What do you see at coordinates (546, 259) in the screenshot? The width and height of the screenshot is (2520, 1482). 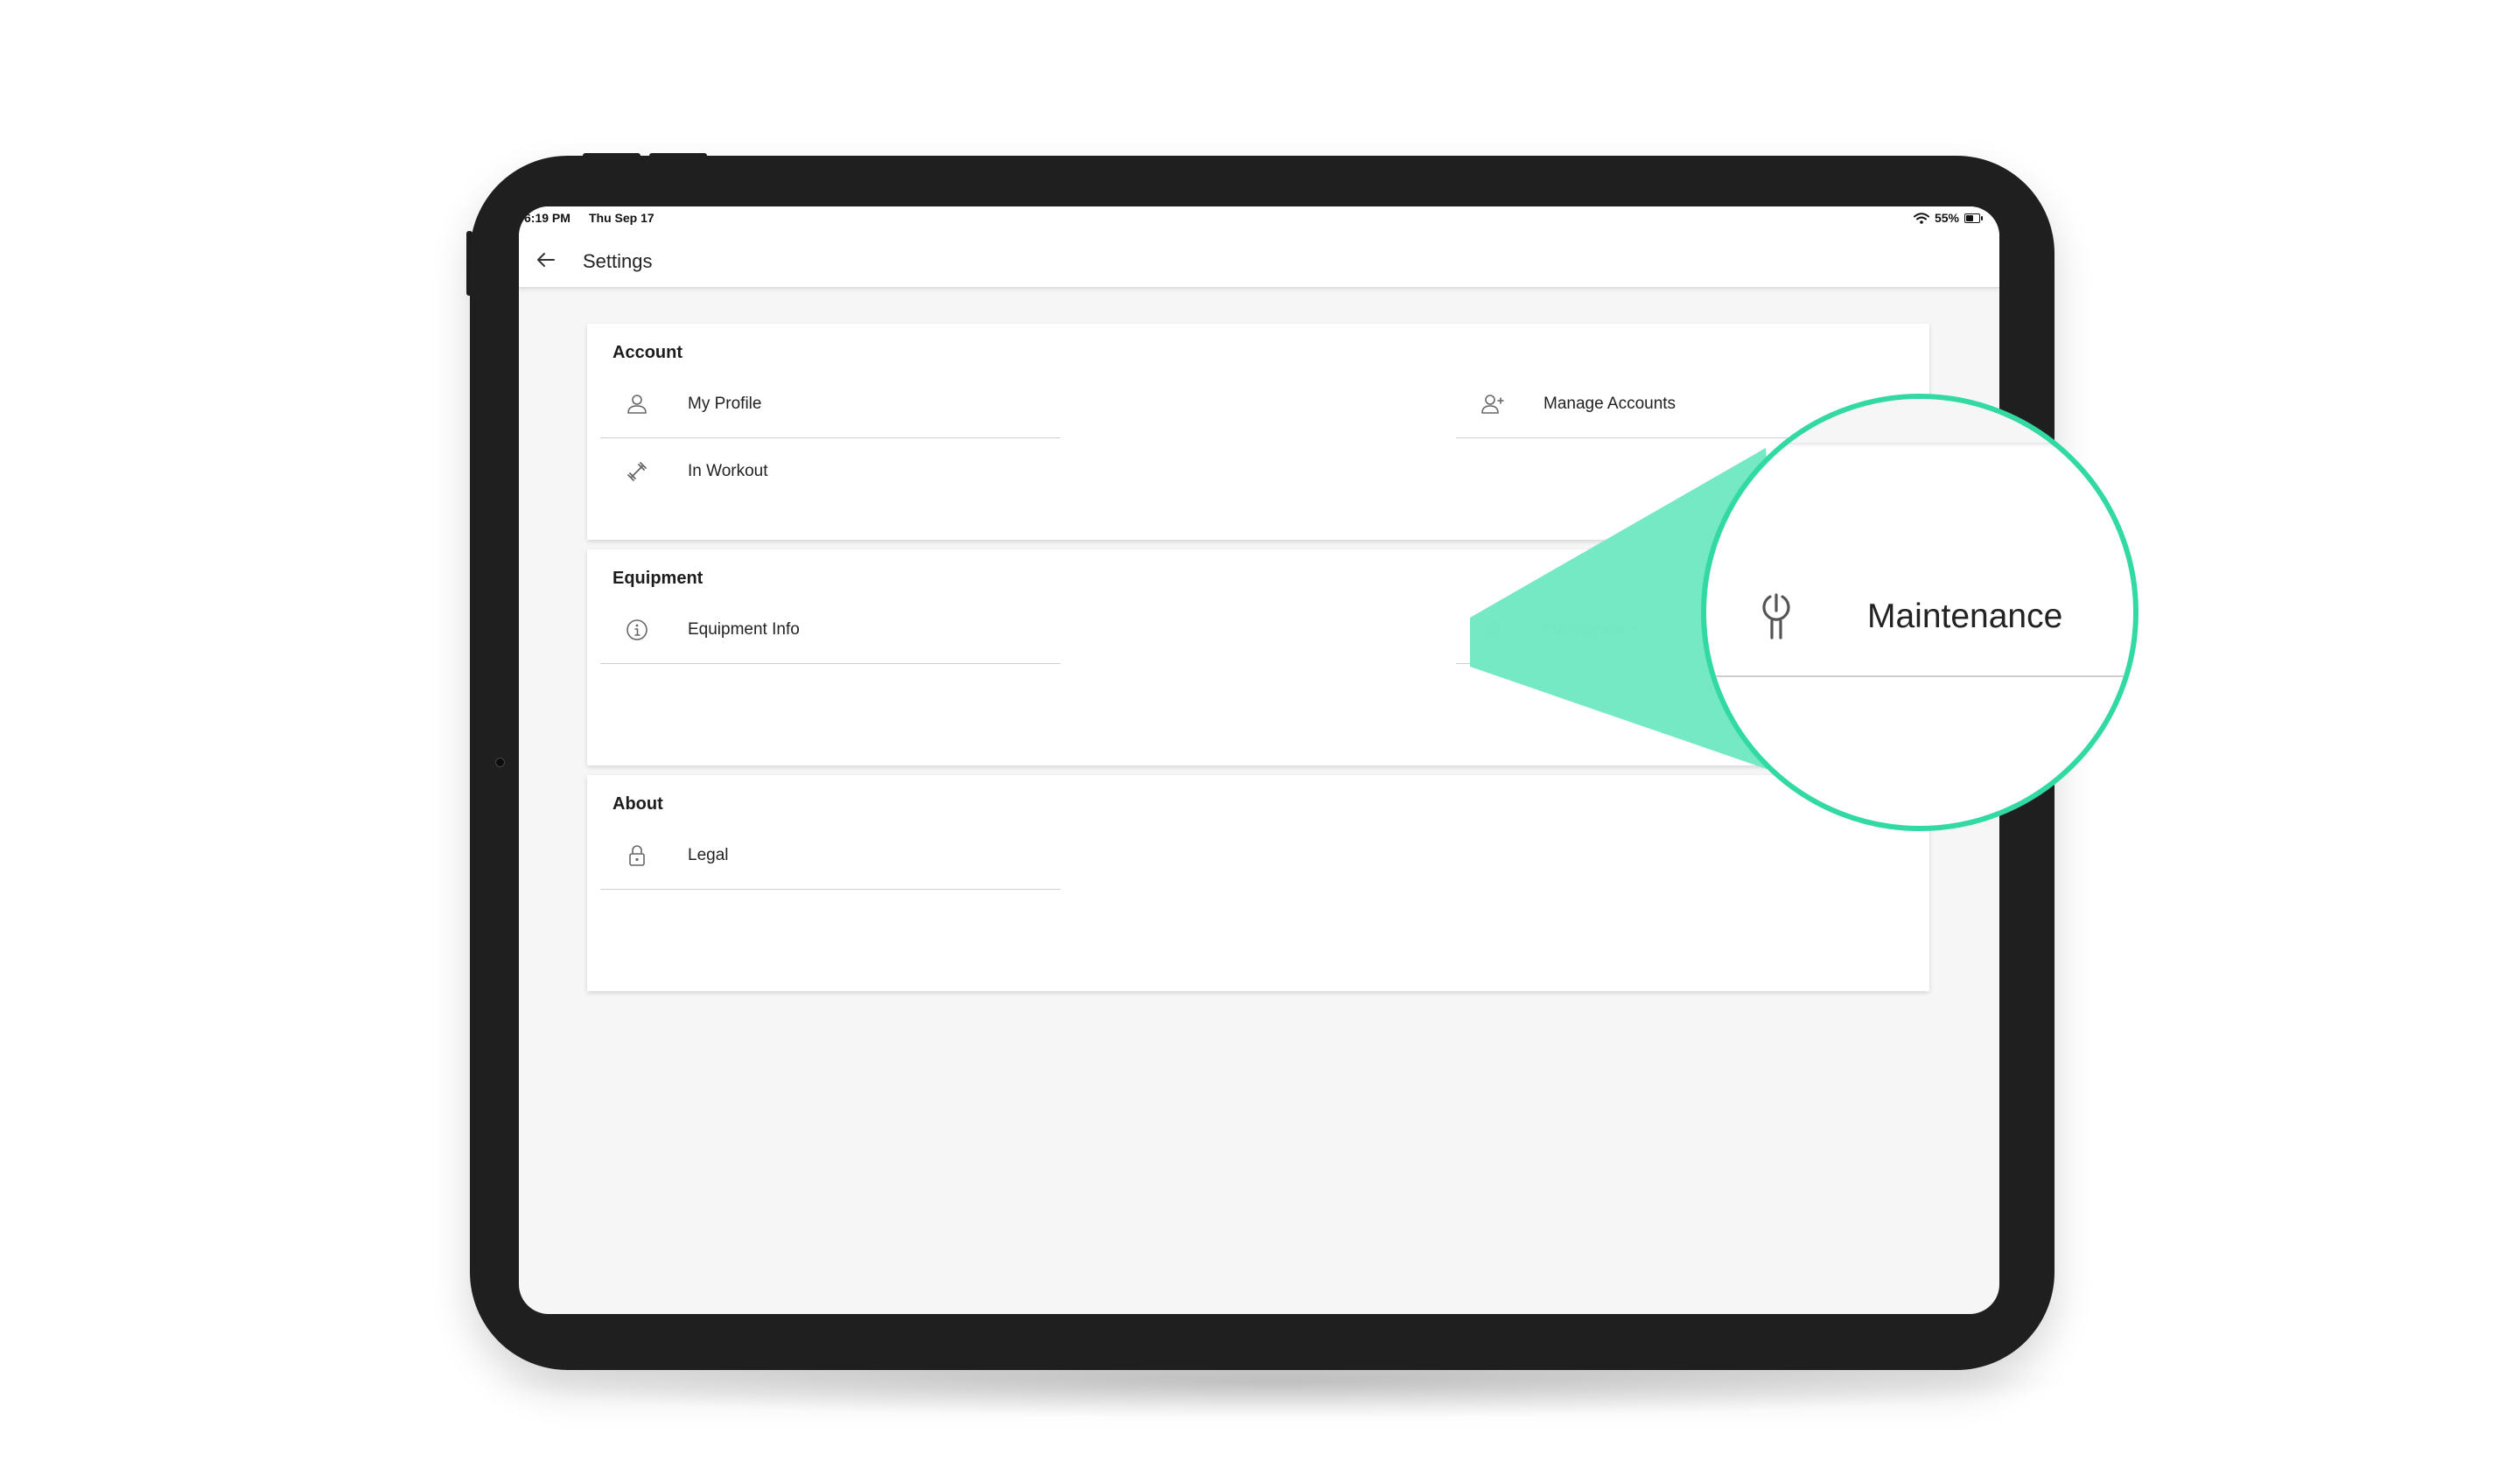 I see `arrow-left-icon` at bounding box center [546, 259].